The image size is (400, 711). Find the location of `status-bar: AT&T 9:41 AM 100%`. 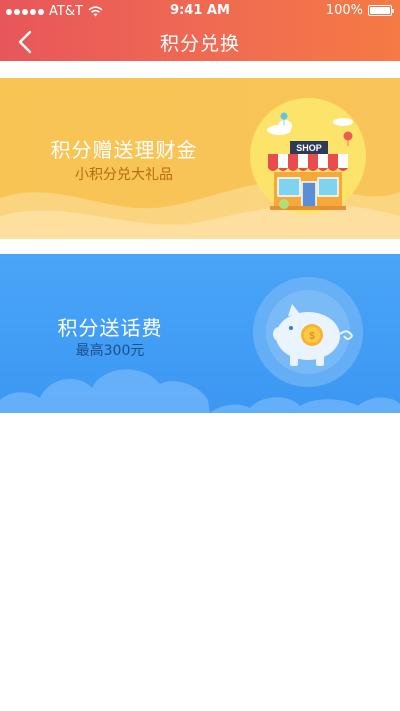

status-bar: AT&T 9:41 AM 100% is located at coordinates (200, 11).